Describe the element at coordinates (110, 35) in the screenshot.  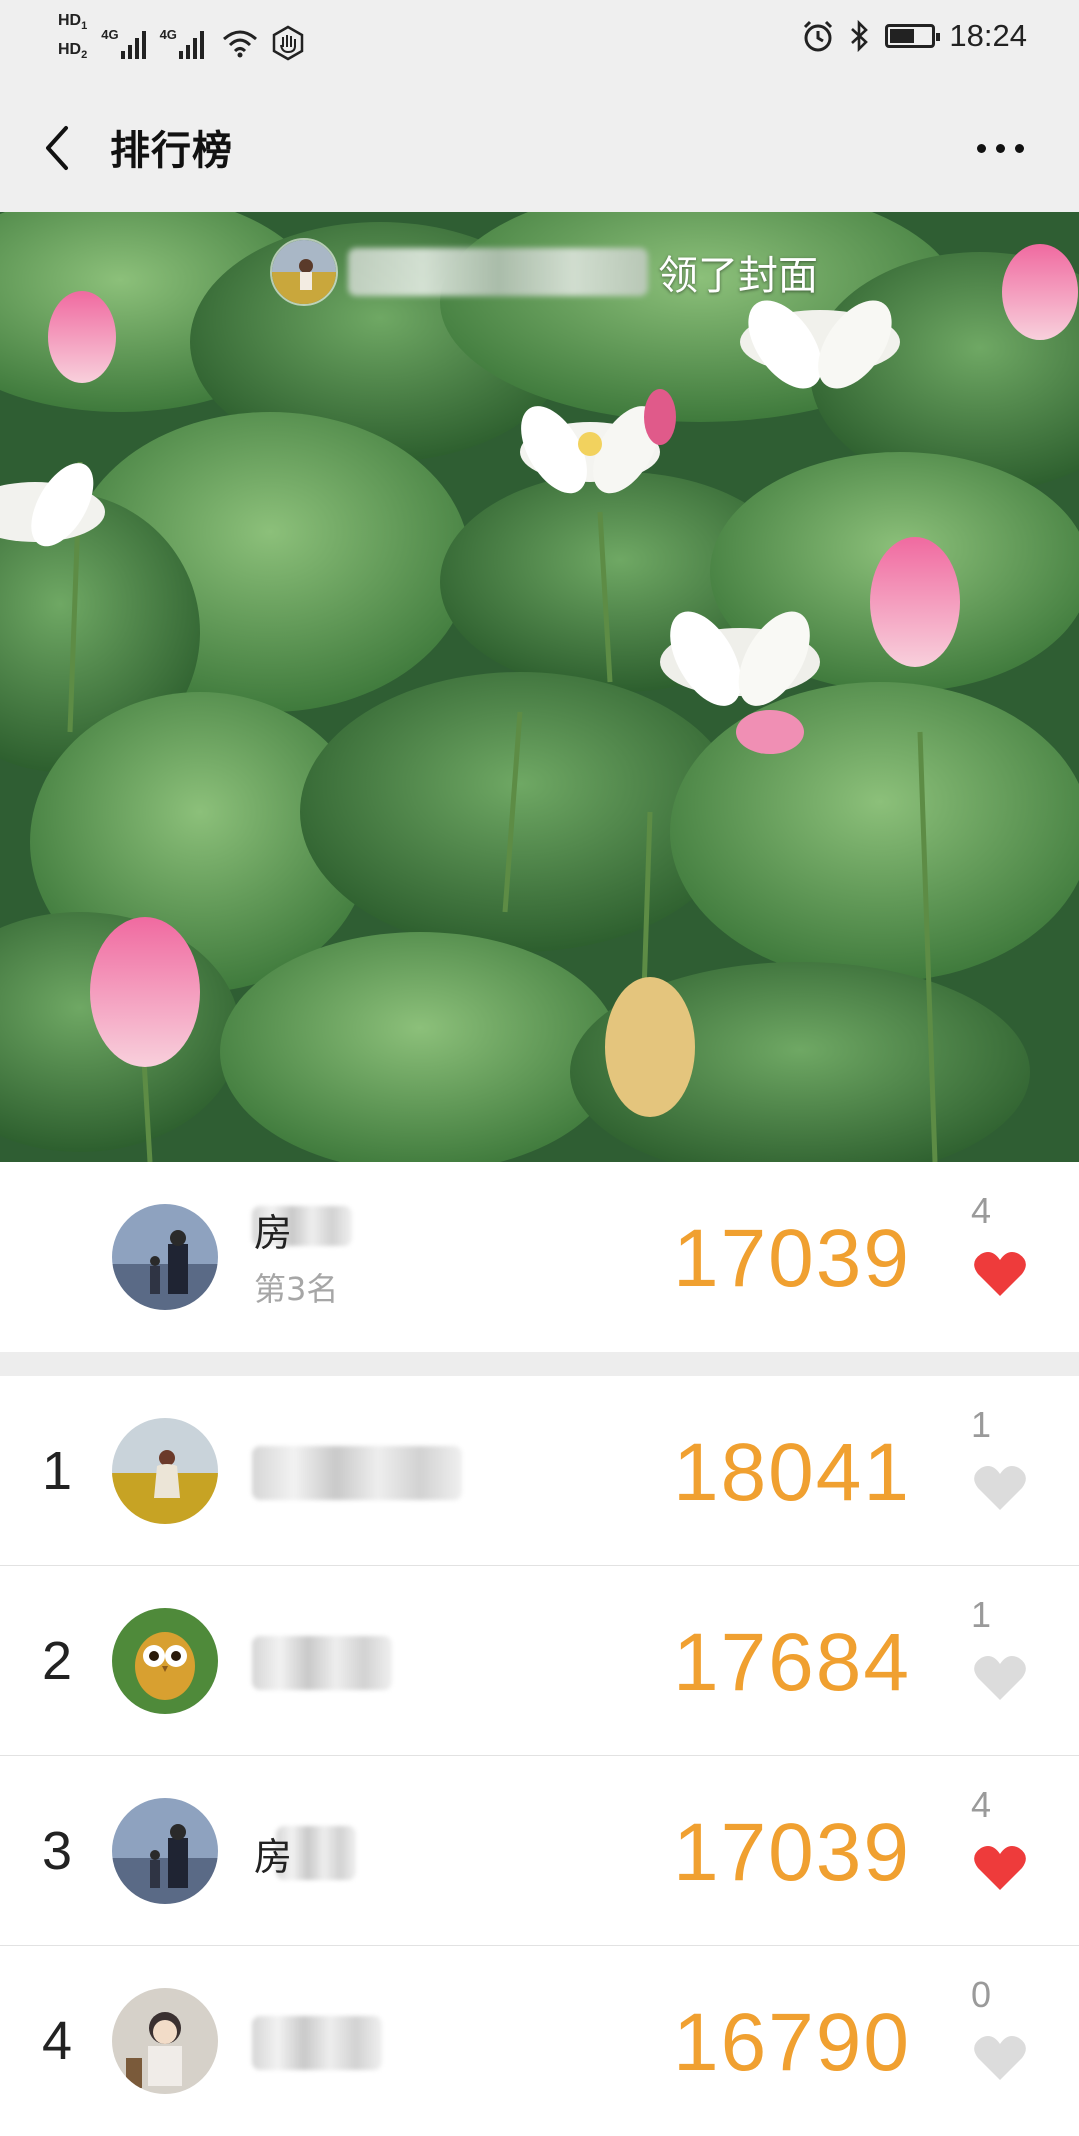
I see `network-type-1: 4G` at that location.